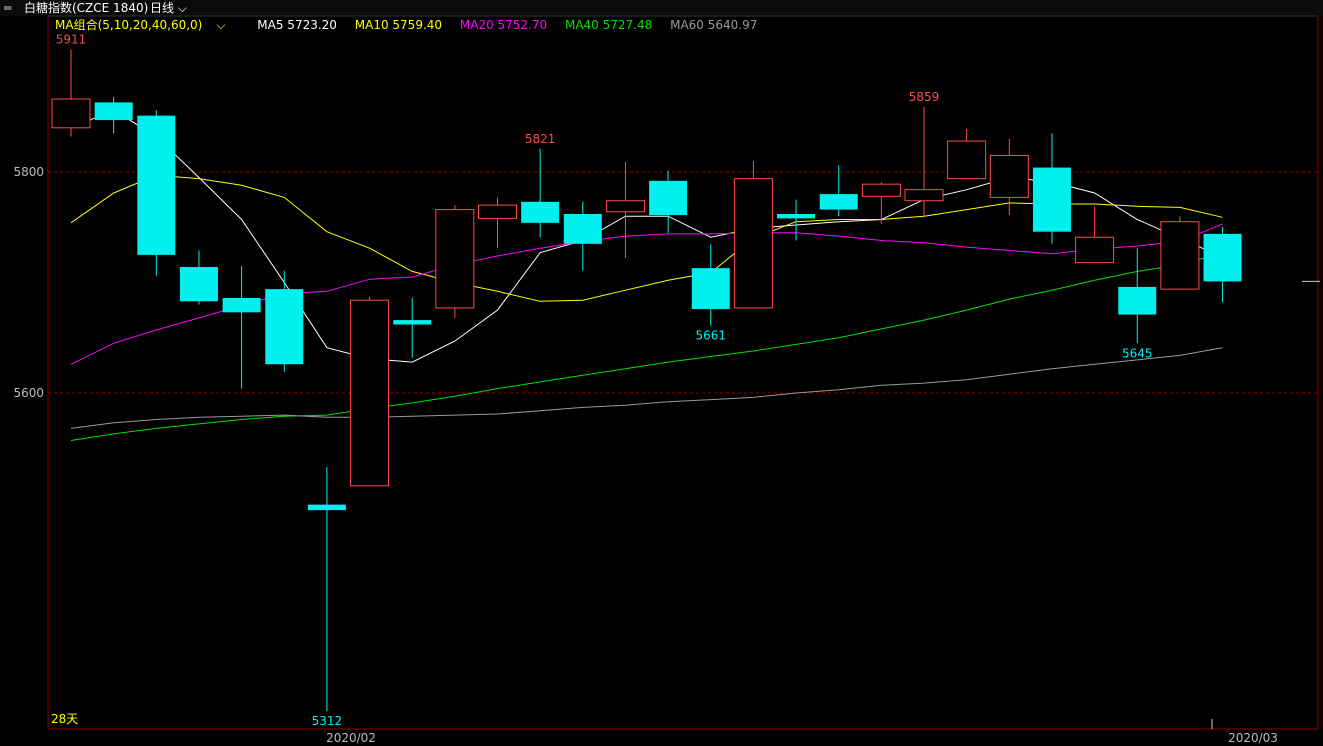  I want to click on ma-line-ma60, so click(646, 388).